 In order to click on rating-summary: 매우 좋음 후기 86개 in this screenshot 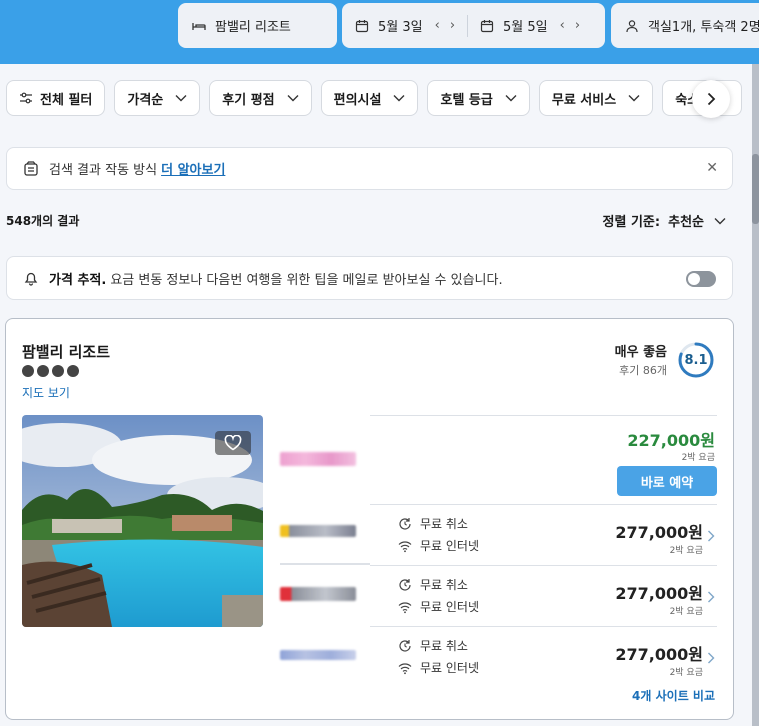, I will do `click(641, 359)`.